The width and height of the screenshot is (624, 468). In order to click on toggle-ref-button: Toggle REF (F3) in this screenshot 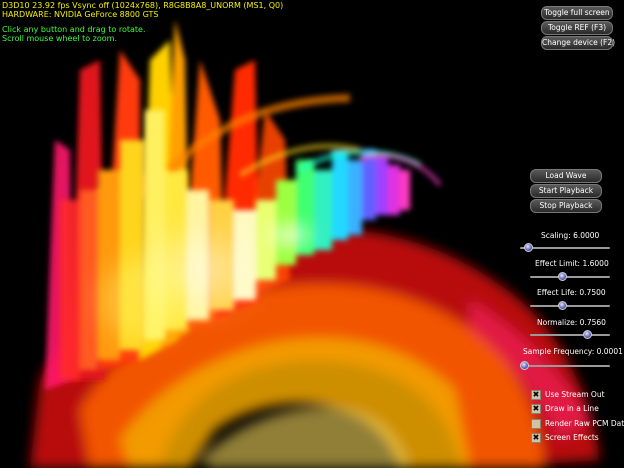, I will do `click(577, 28)`.